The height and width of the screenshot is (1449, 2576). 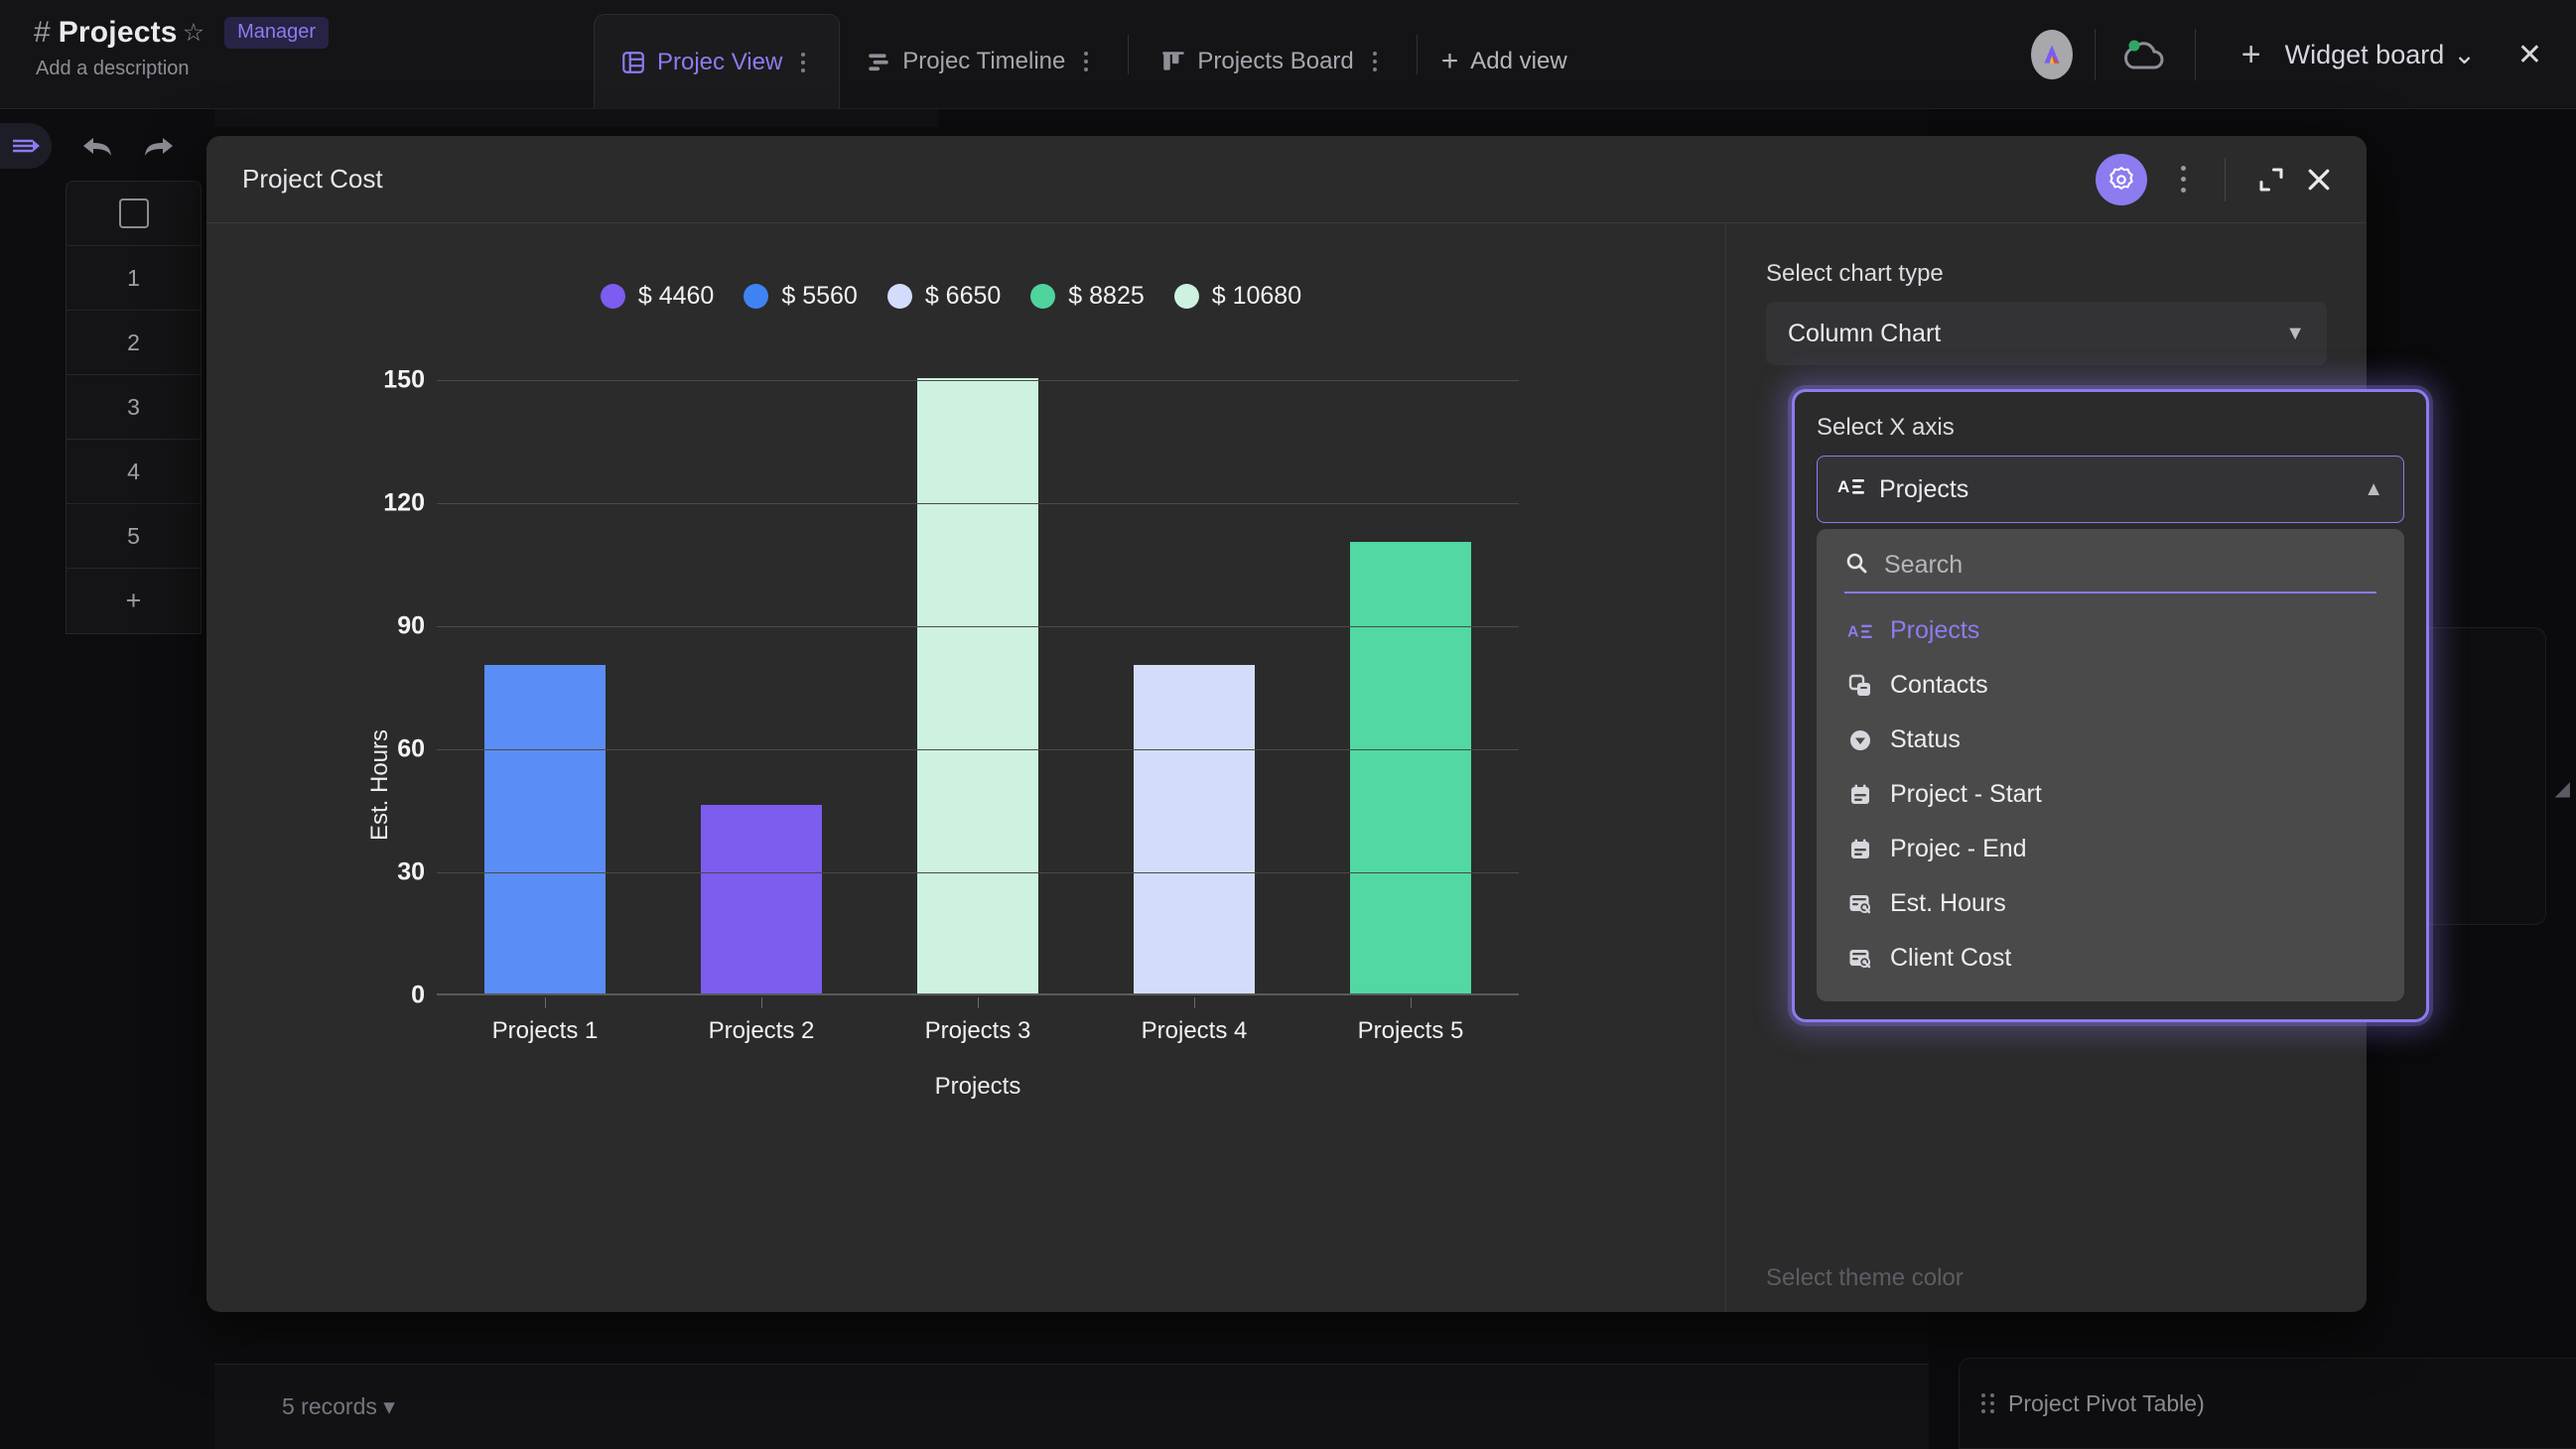 I want to click on search-input: Search, so click(x=1923, y=565).